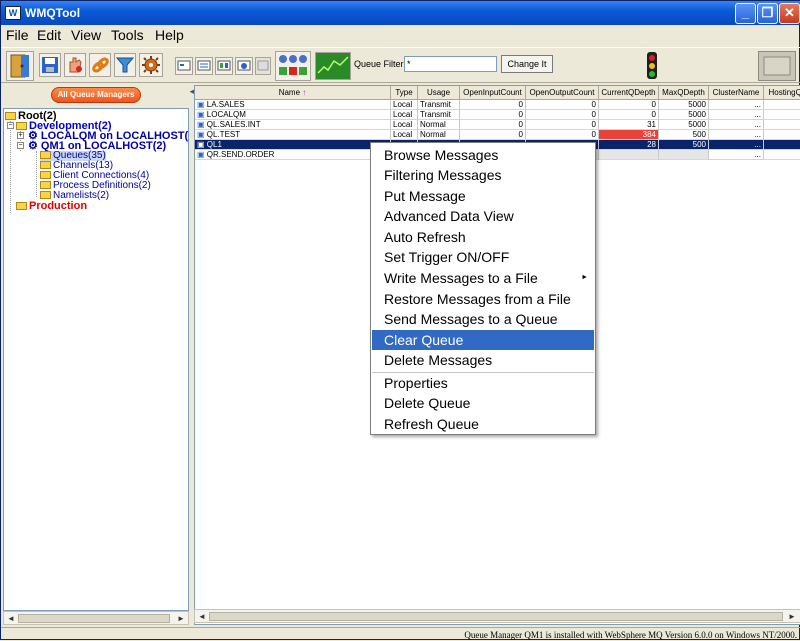 The height and width of the screenshot is (641, 800). I want to click on menu-file: File, so click(17, 35).